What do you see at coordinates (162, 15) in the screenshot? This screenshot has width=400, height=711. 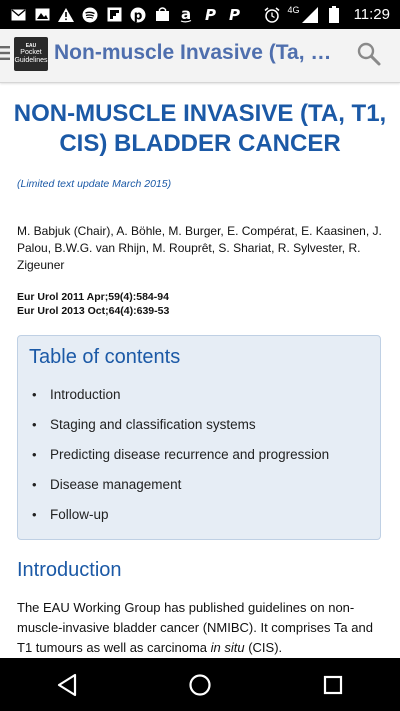 I see `shopping-bag-icon` at bounding box center [162, 15].